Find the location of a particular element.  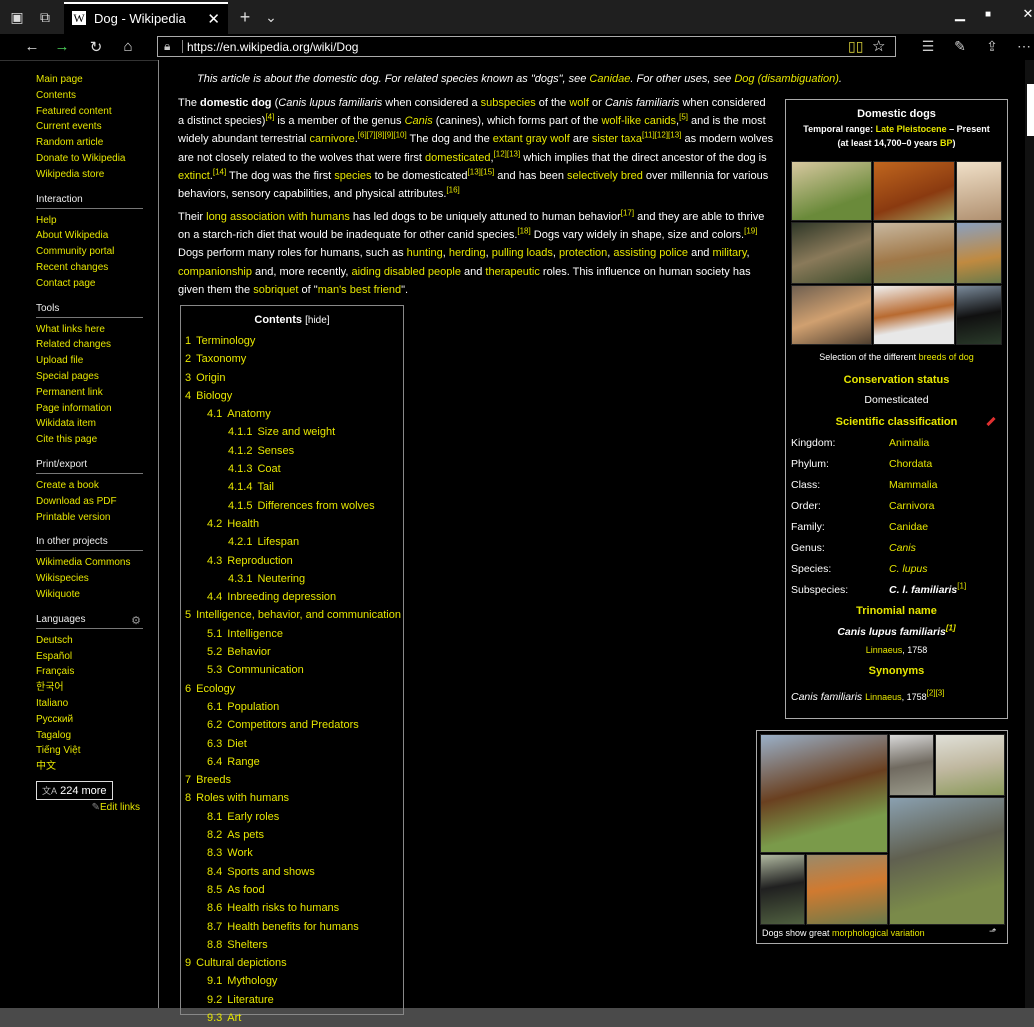

sidebar-link: Page information is located at coordinates (91, 409).